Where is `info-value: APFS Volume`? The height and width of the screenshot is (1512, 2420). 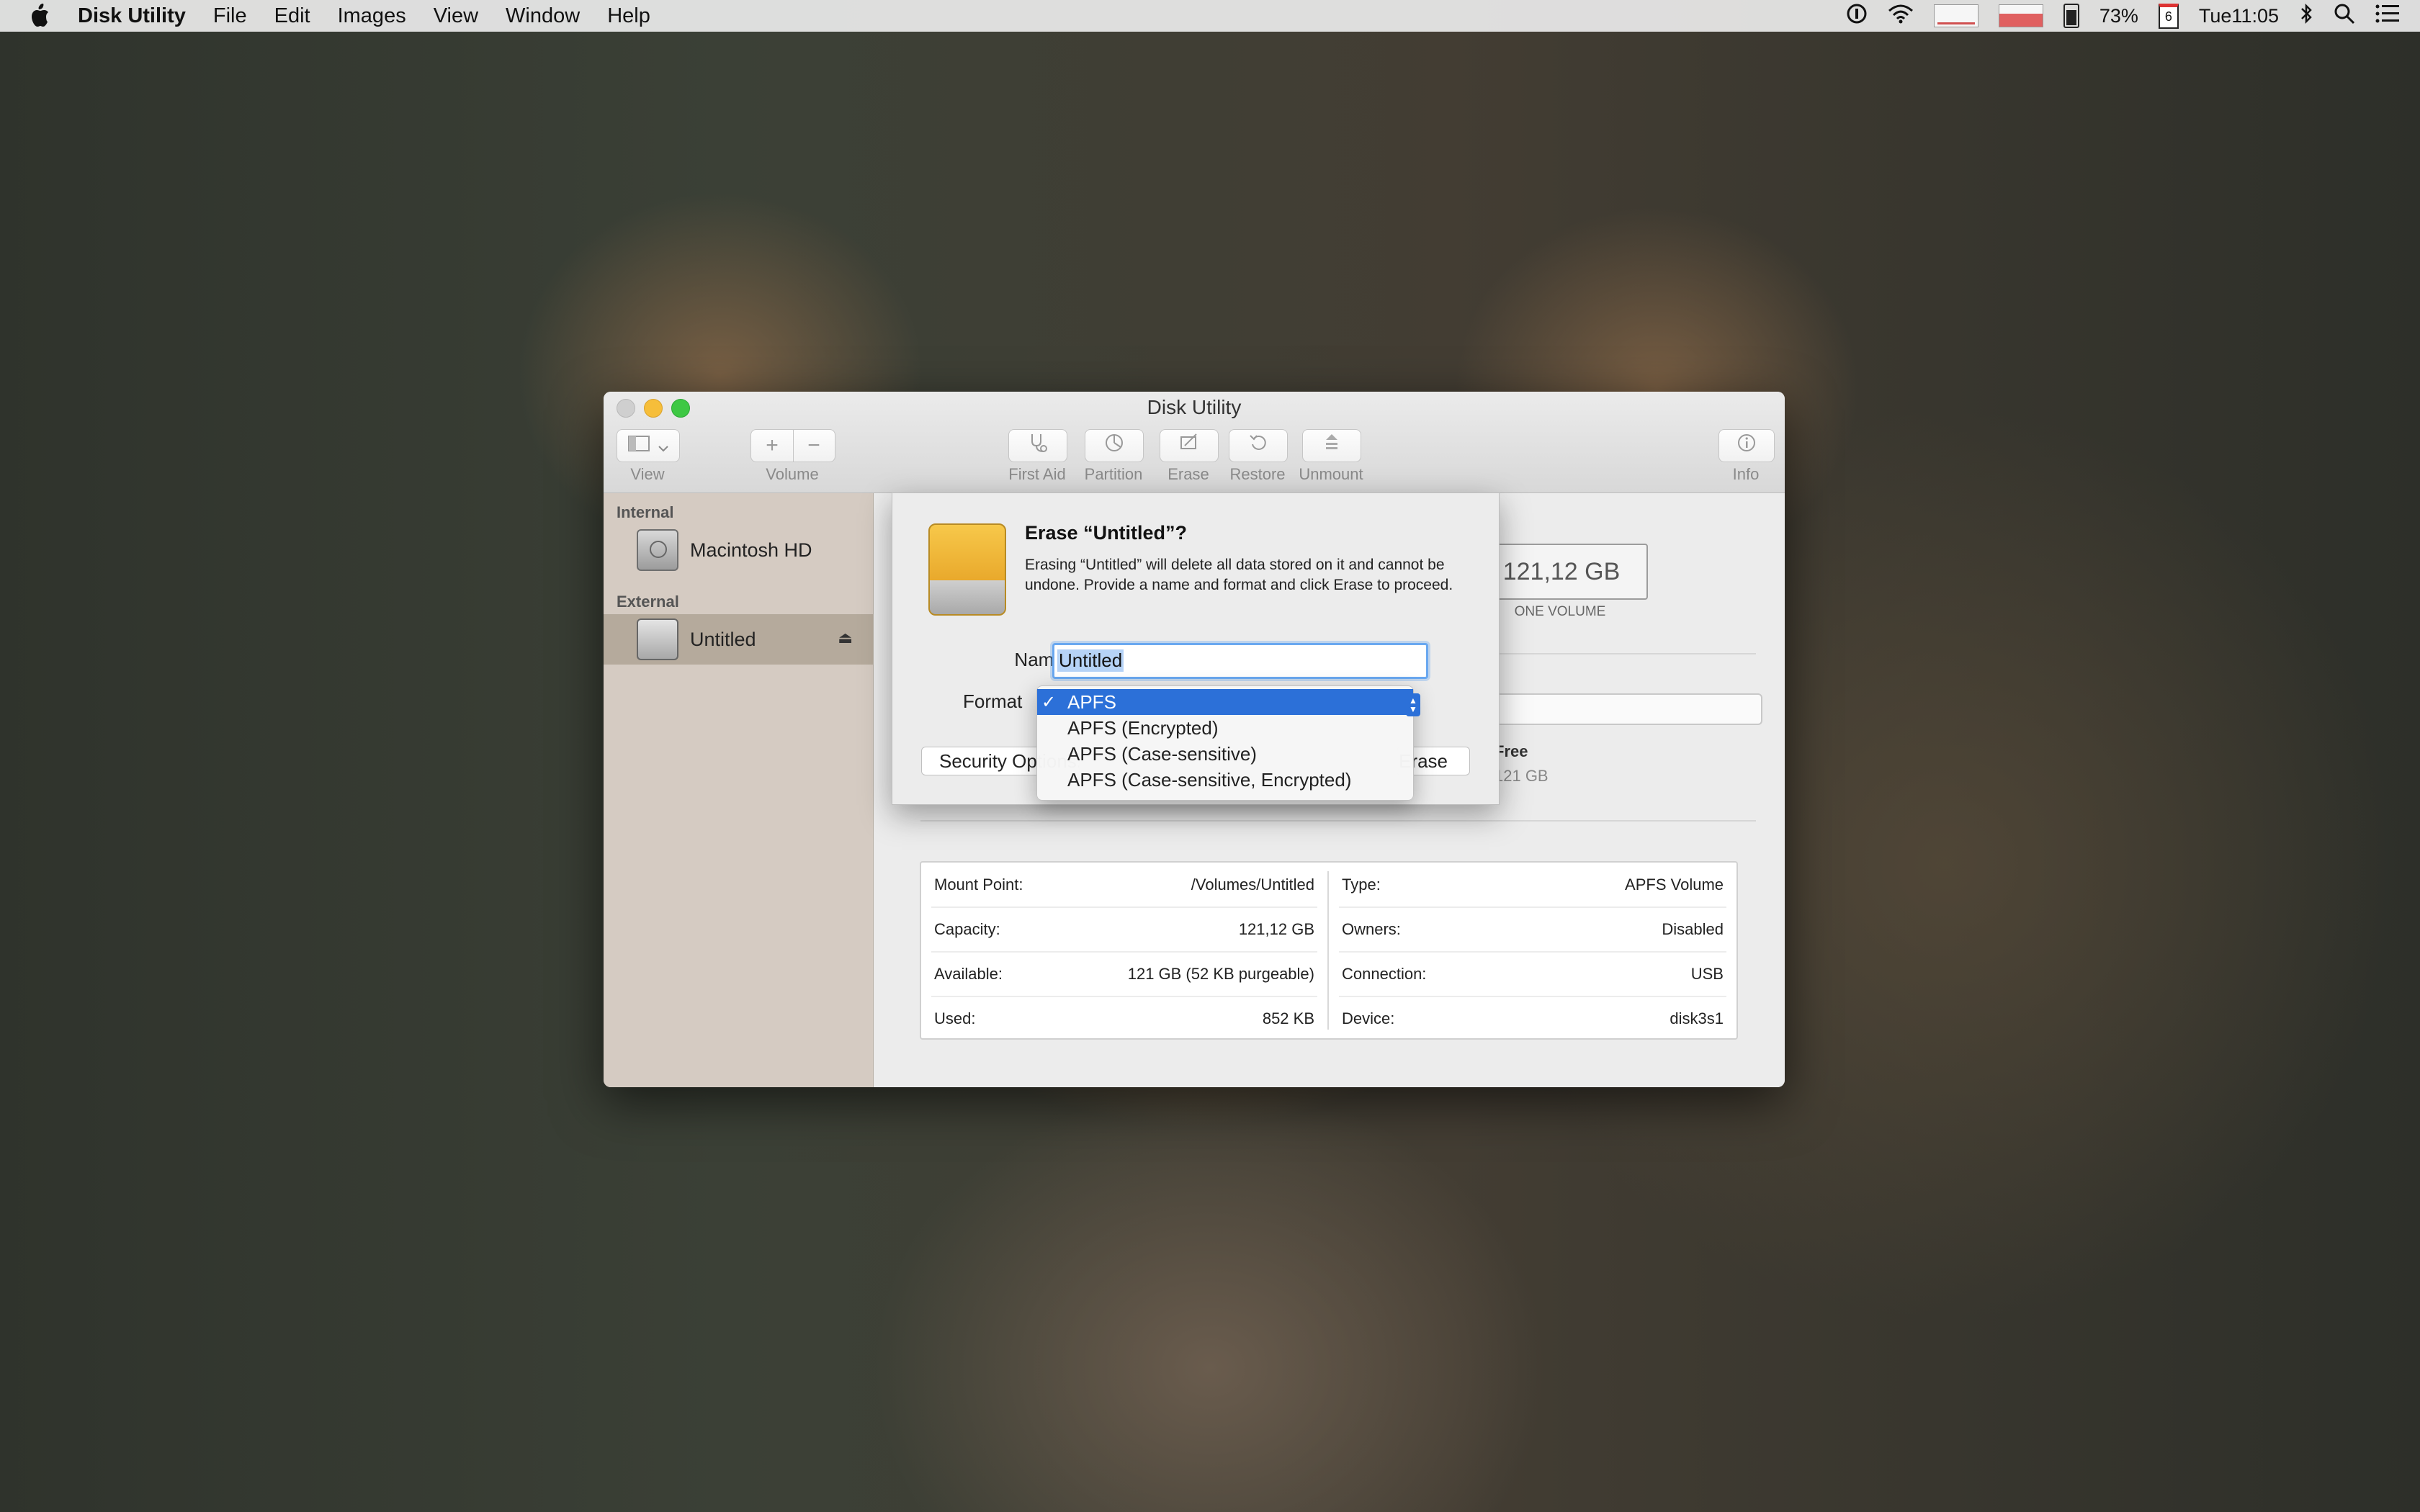 info-value: APFS Volume is located at coordinates (1674, 885).